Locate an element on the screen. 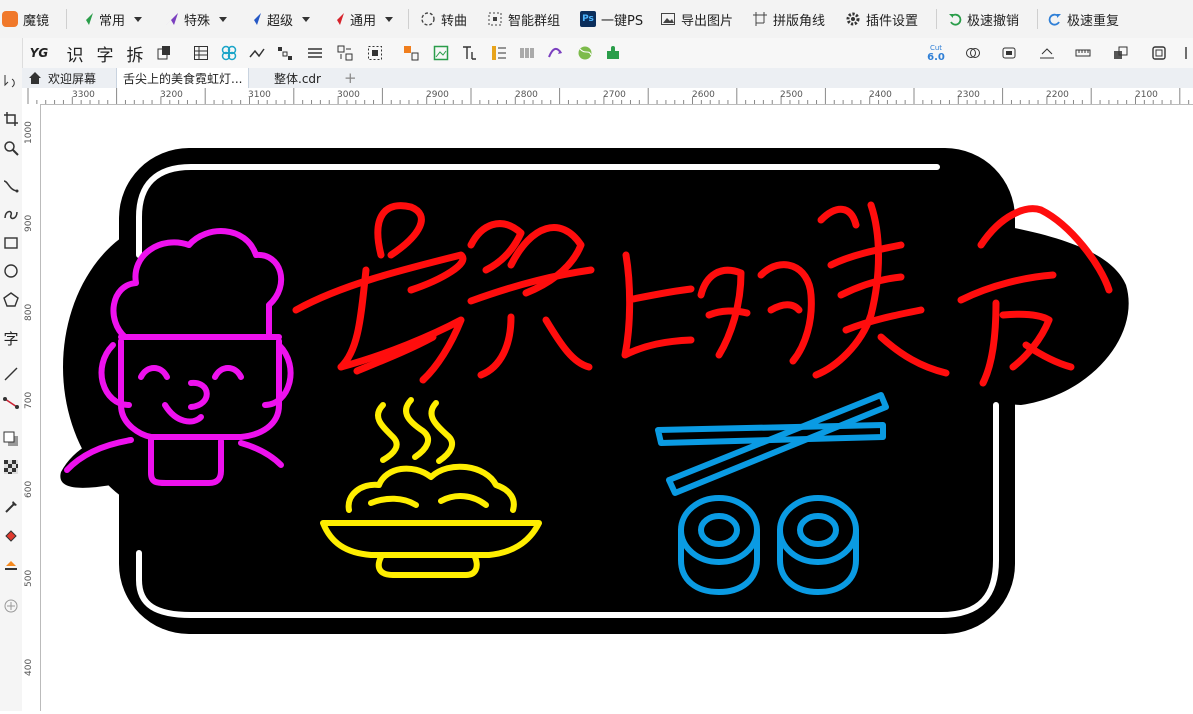 This screenshot has height=714, width=1193. fast-redo-button: 极速重复 is located at coordinates (1083, 19).